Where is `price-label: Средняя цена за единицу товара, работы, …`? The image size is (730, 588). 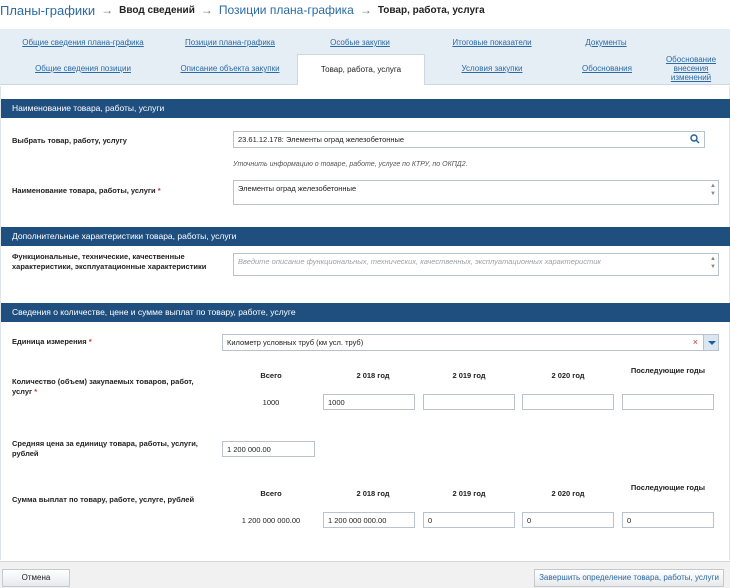
price-label: Средняя цена за единицу товара, работы, … is located at coordinates (105, 448).